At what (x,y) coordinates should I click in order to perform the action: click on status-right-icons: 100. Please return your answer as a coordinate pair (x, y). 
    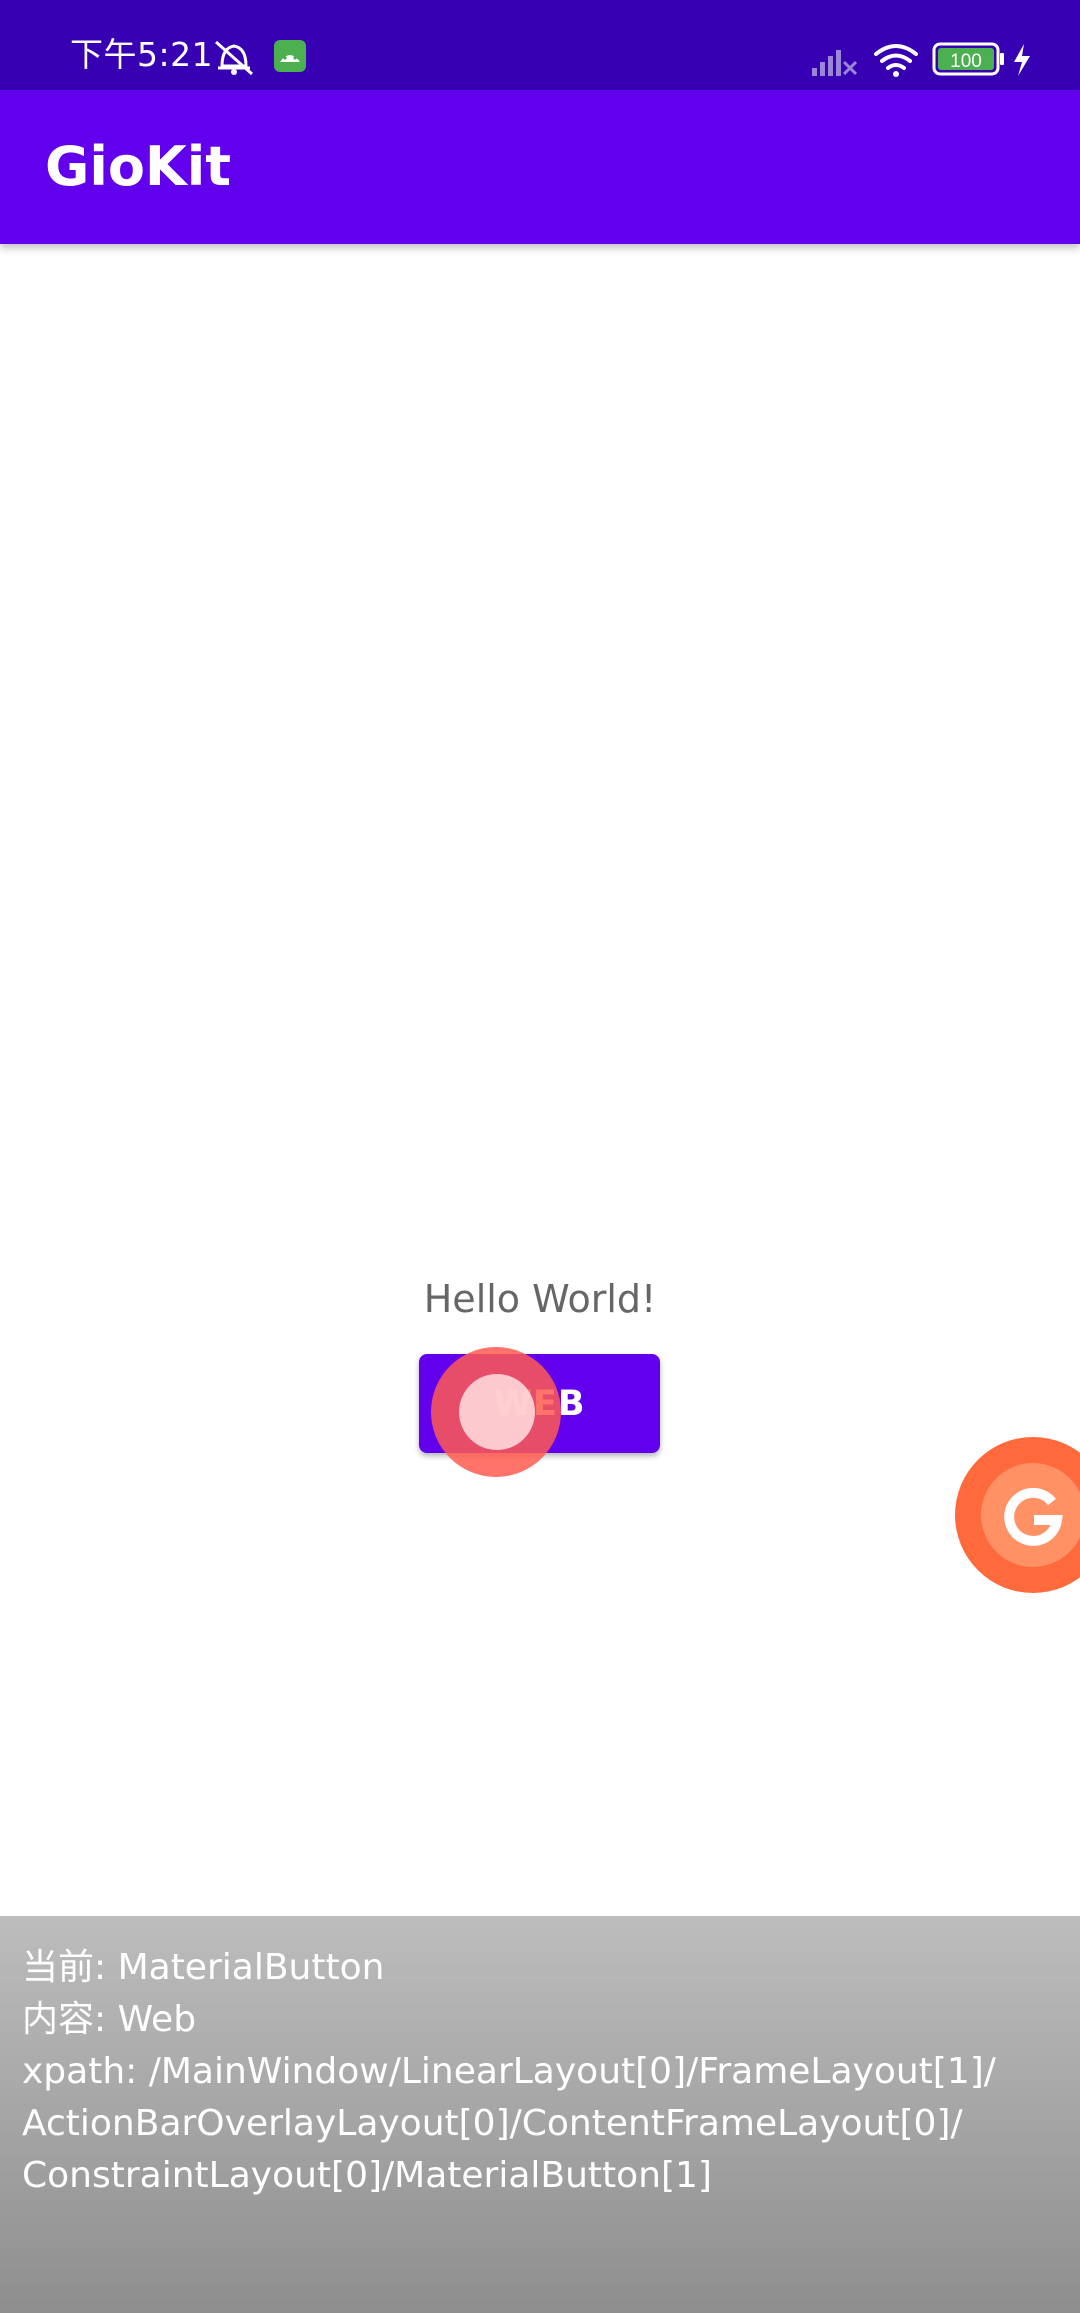
    Looking at the image, I should click on (930, 60).